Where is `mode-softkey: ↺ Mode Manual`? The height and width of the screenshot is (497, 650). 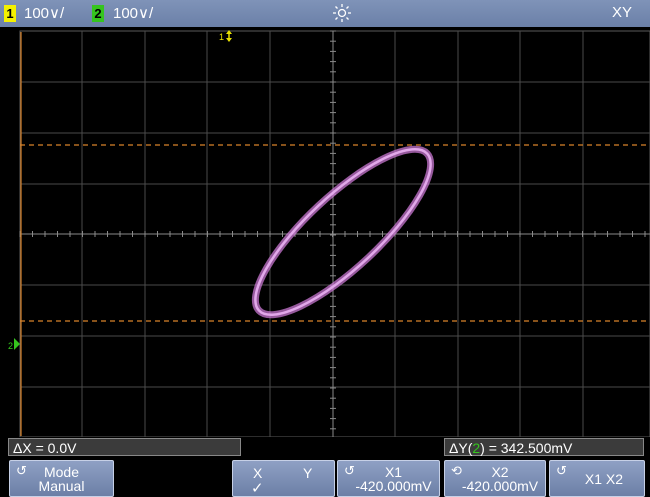
mode-softkey: ↺ Mode Manual is located at coordinates (61, 478).